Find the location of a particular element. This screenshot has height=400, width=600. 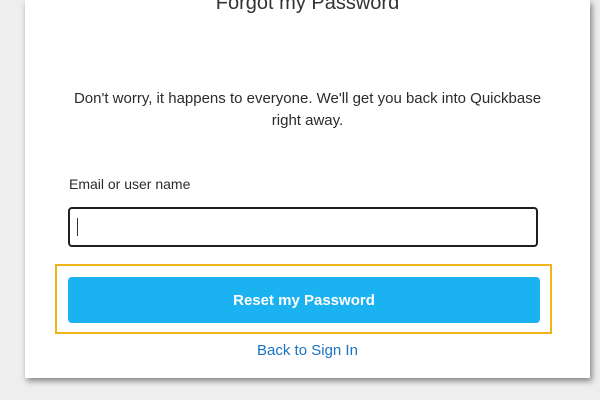

text-caret is located at coordinates (77, 227).